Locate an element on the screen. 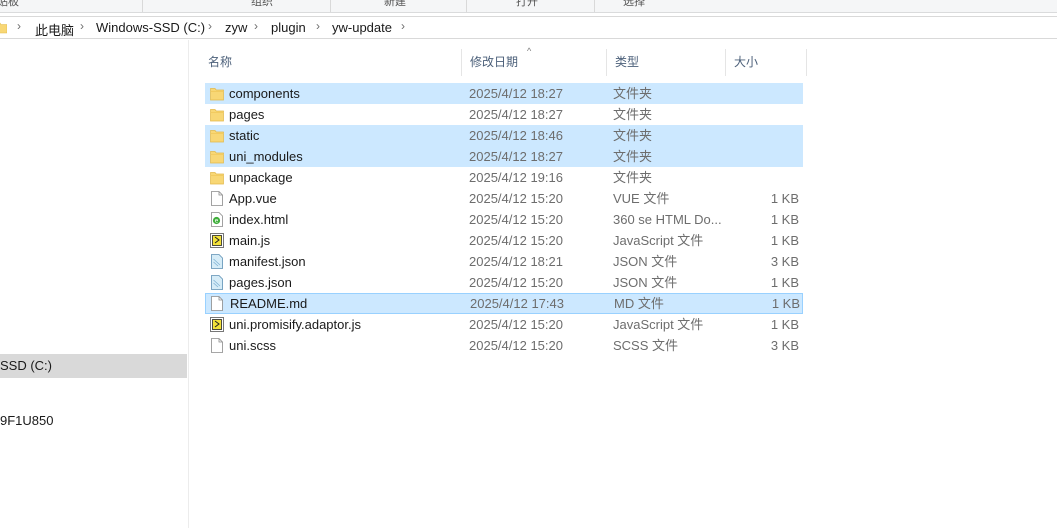 This screenshot has height=528, width=1057. file-row: pages.json 2025/4/12 15:20 JSON 文件 1 KB is located at coordinates (504, 282).